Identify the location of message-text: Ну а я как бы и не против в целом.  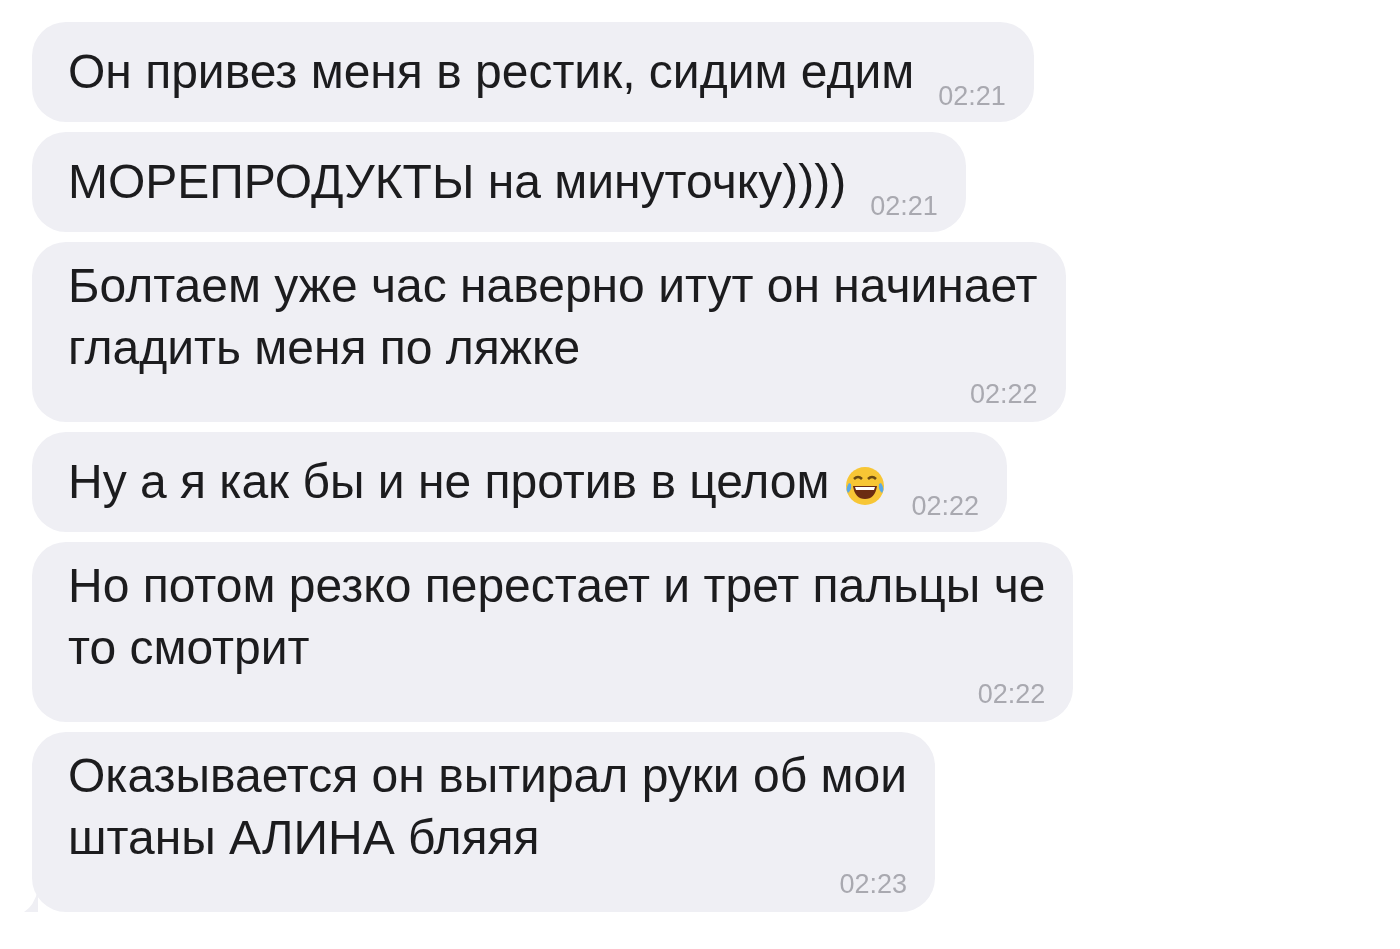
(449, 482).